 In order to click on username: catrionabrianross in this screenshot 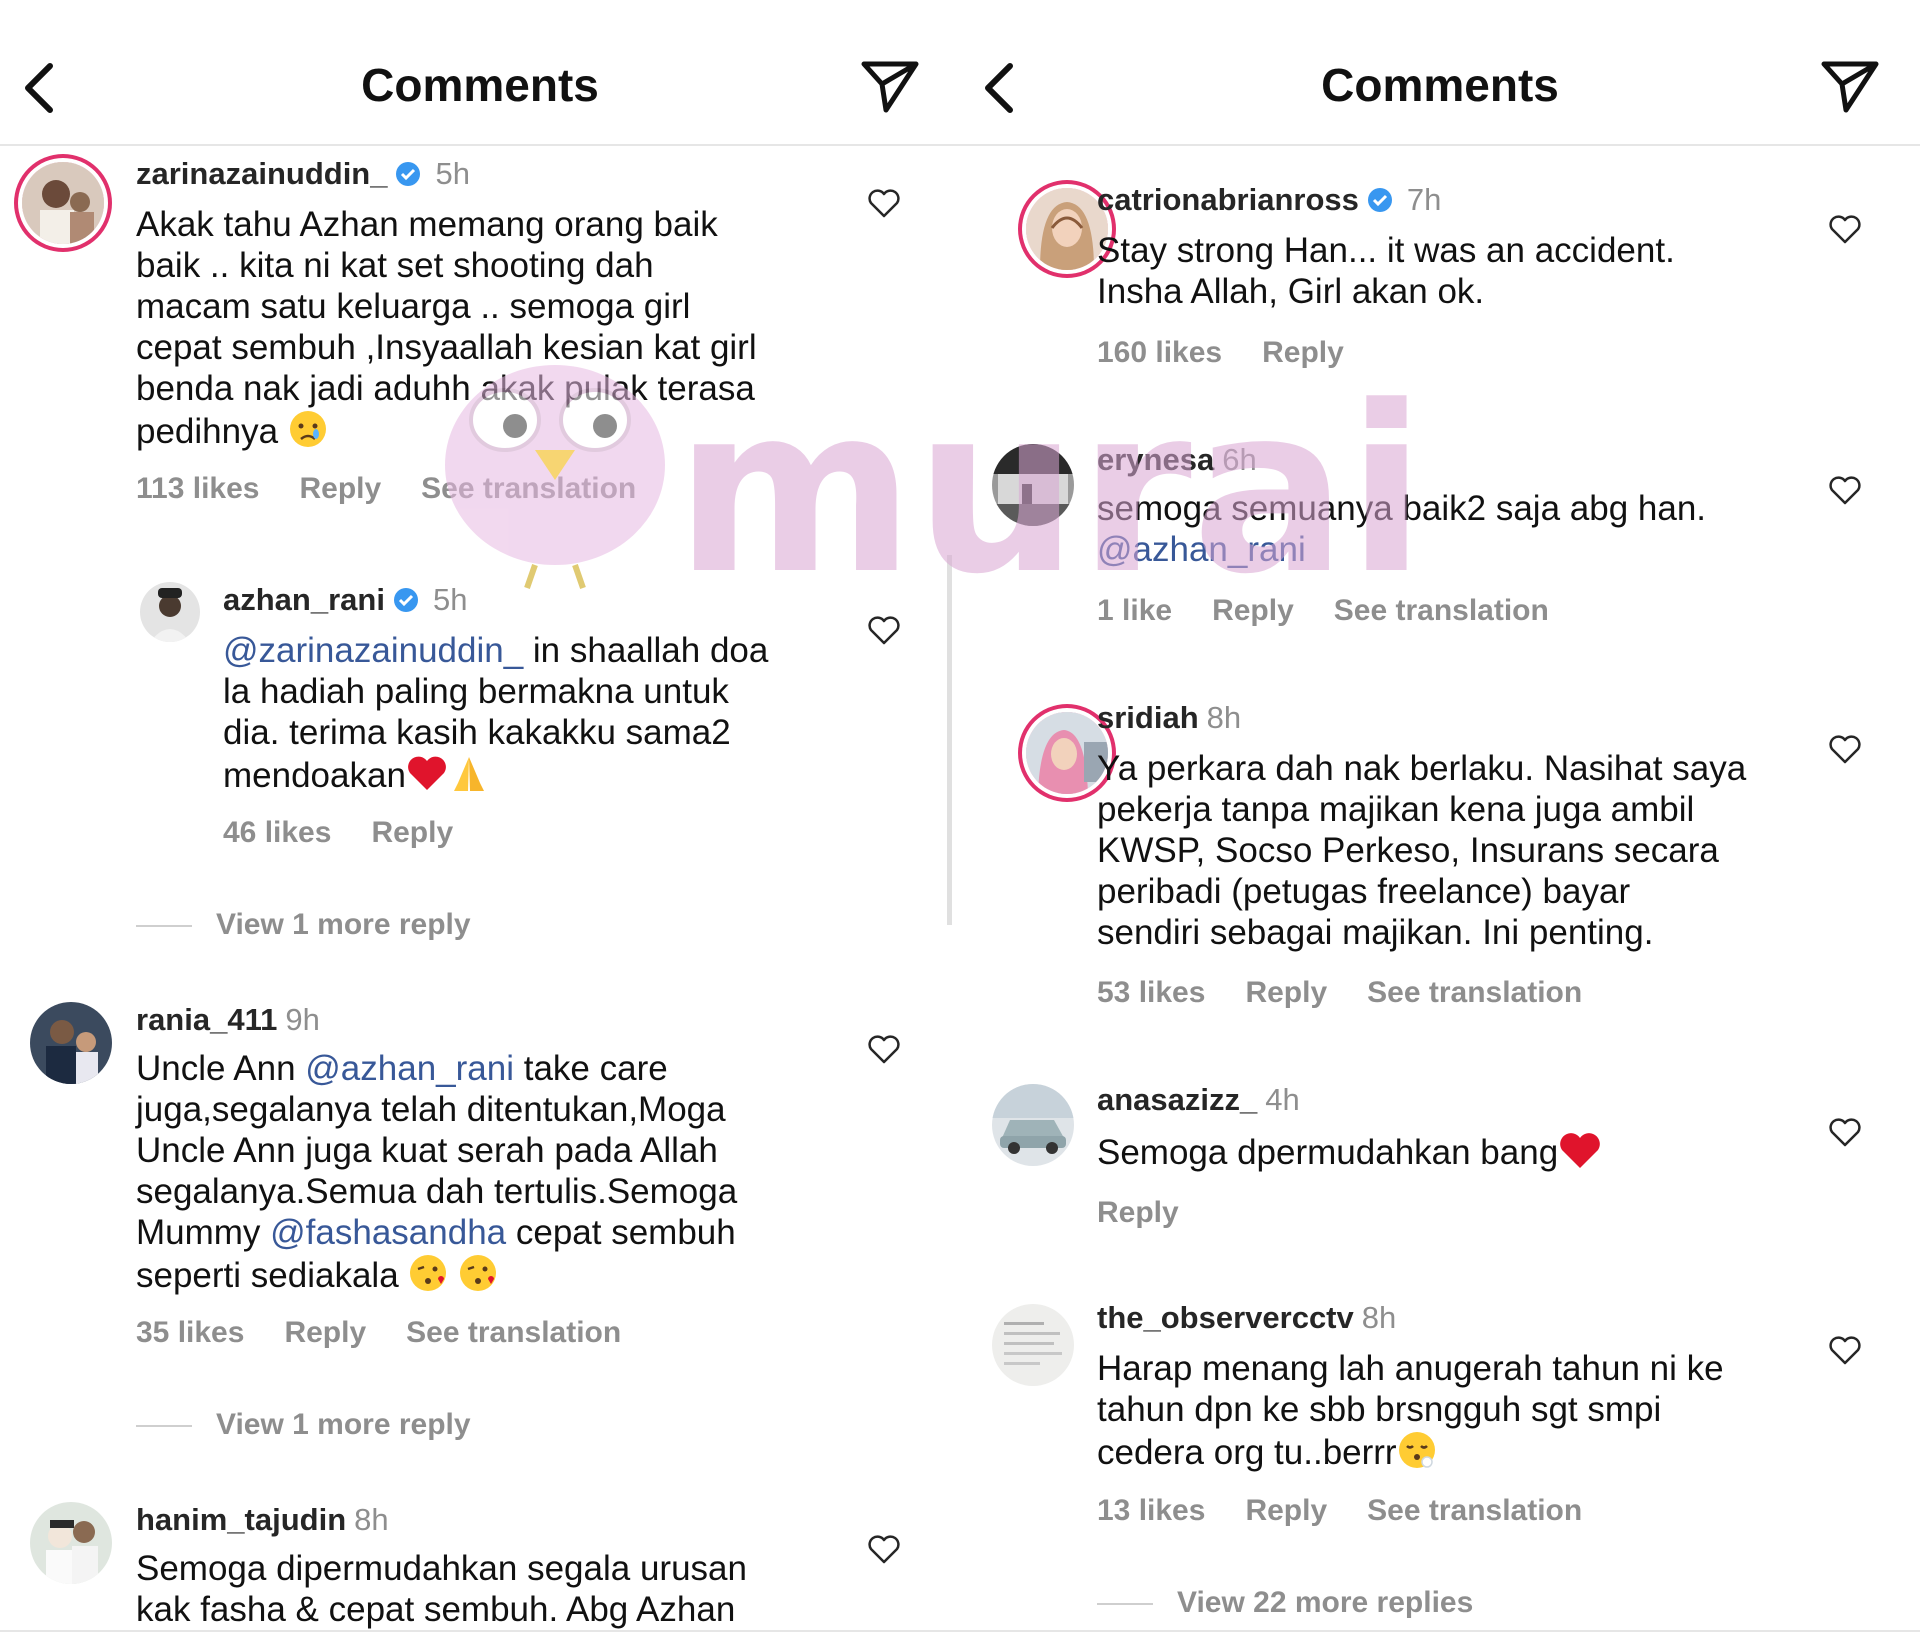, I will do `click(1228, 199)`.